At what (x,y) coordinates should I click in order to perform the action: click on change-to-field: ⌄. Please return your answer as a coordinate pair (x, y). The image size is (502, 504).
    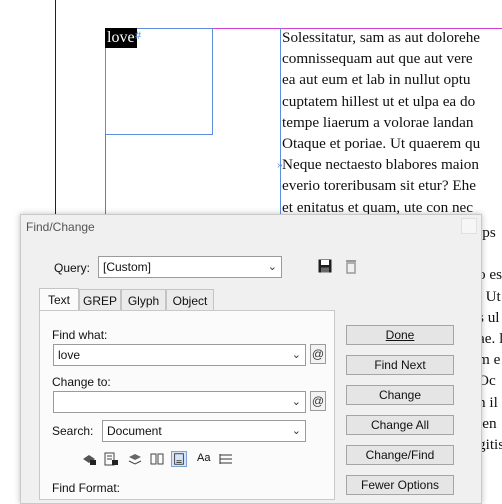
    Looking at the image, I should click on (179, 402).